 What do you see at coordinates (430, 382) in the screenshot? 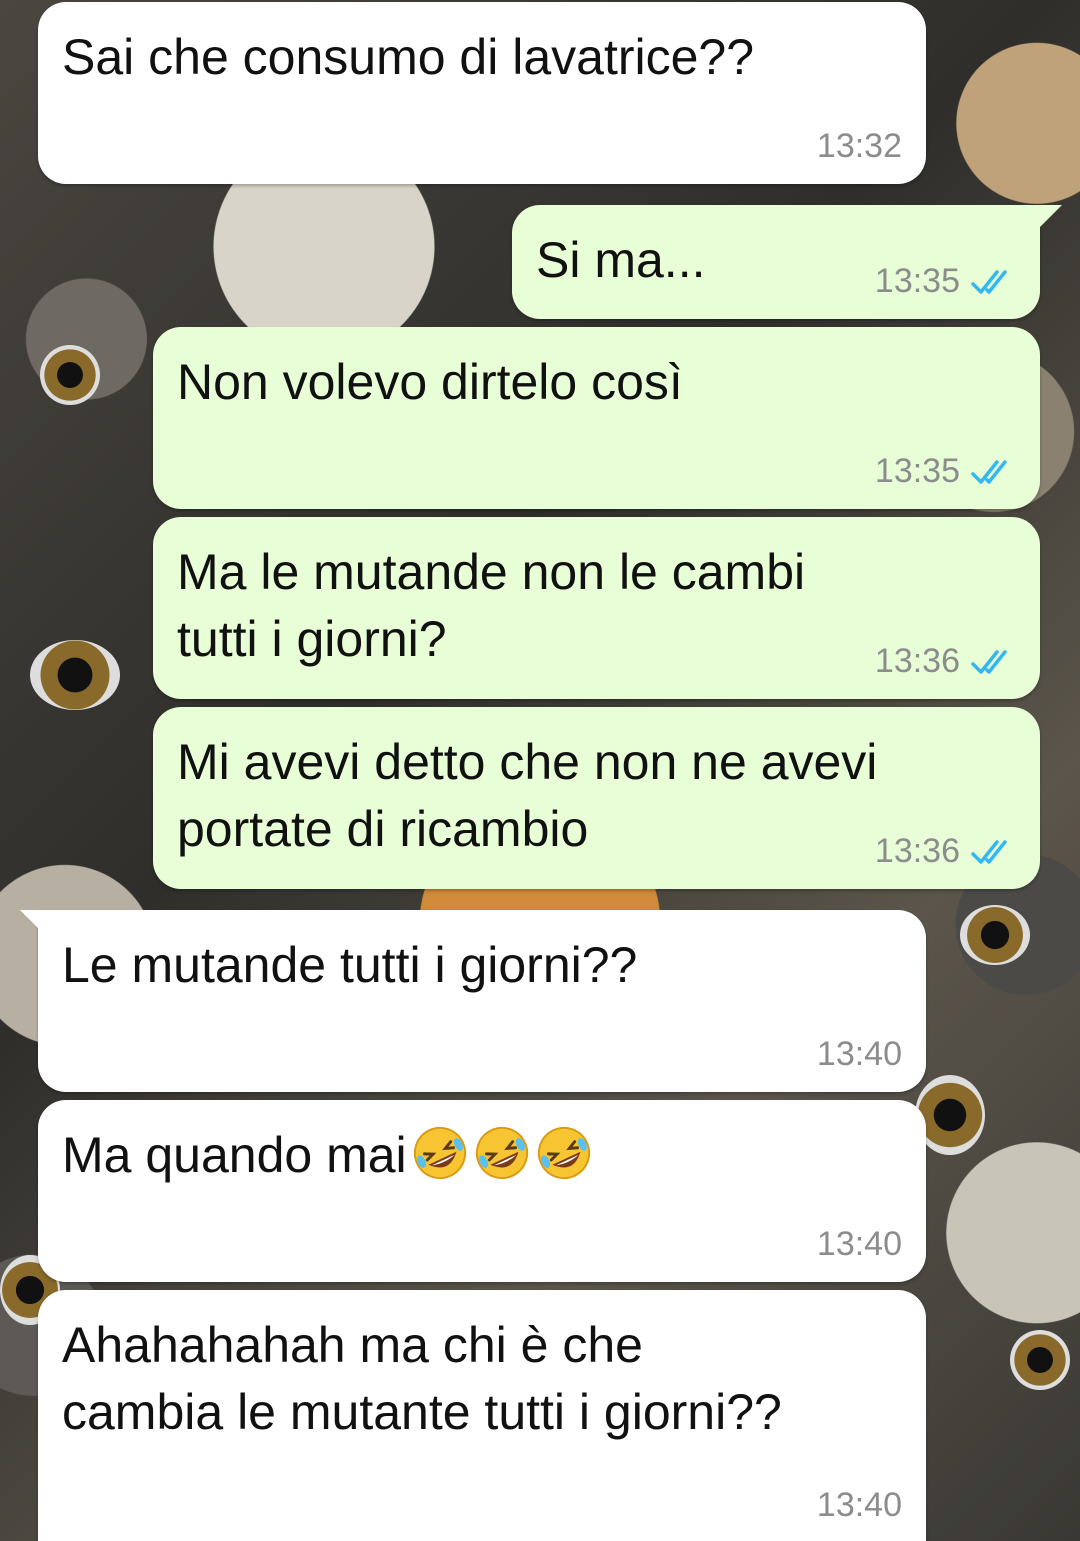
I see `message-text: Non volevo dirtelo così` at bounding box center [430, 382].